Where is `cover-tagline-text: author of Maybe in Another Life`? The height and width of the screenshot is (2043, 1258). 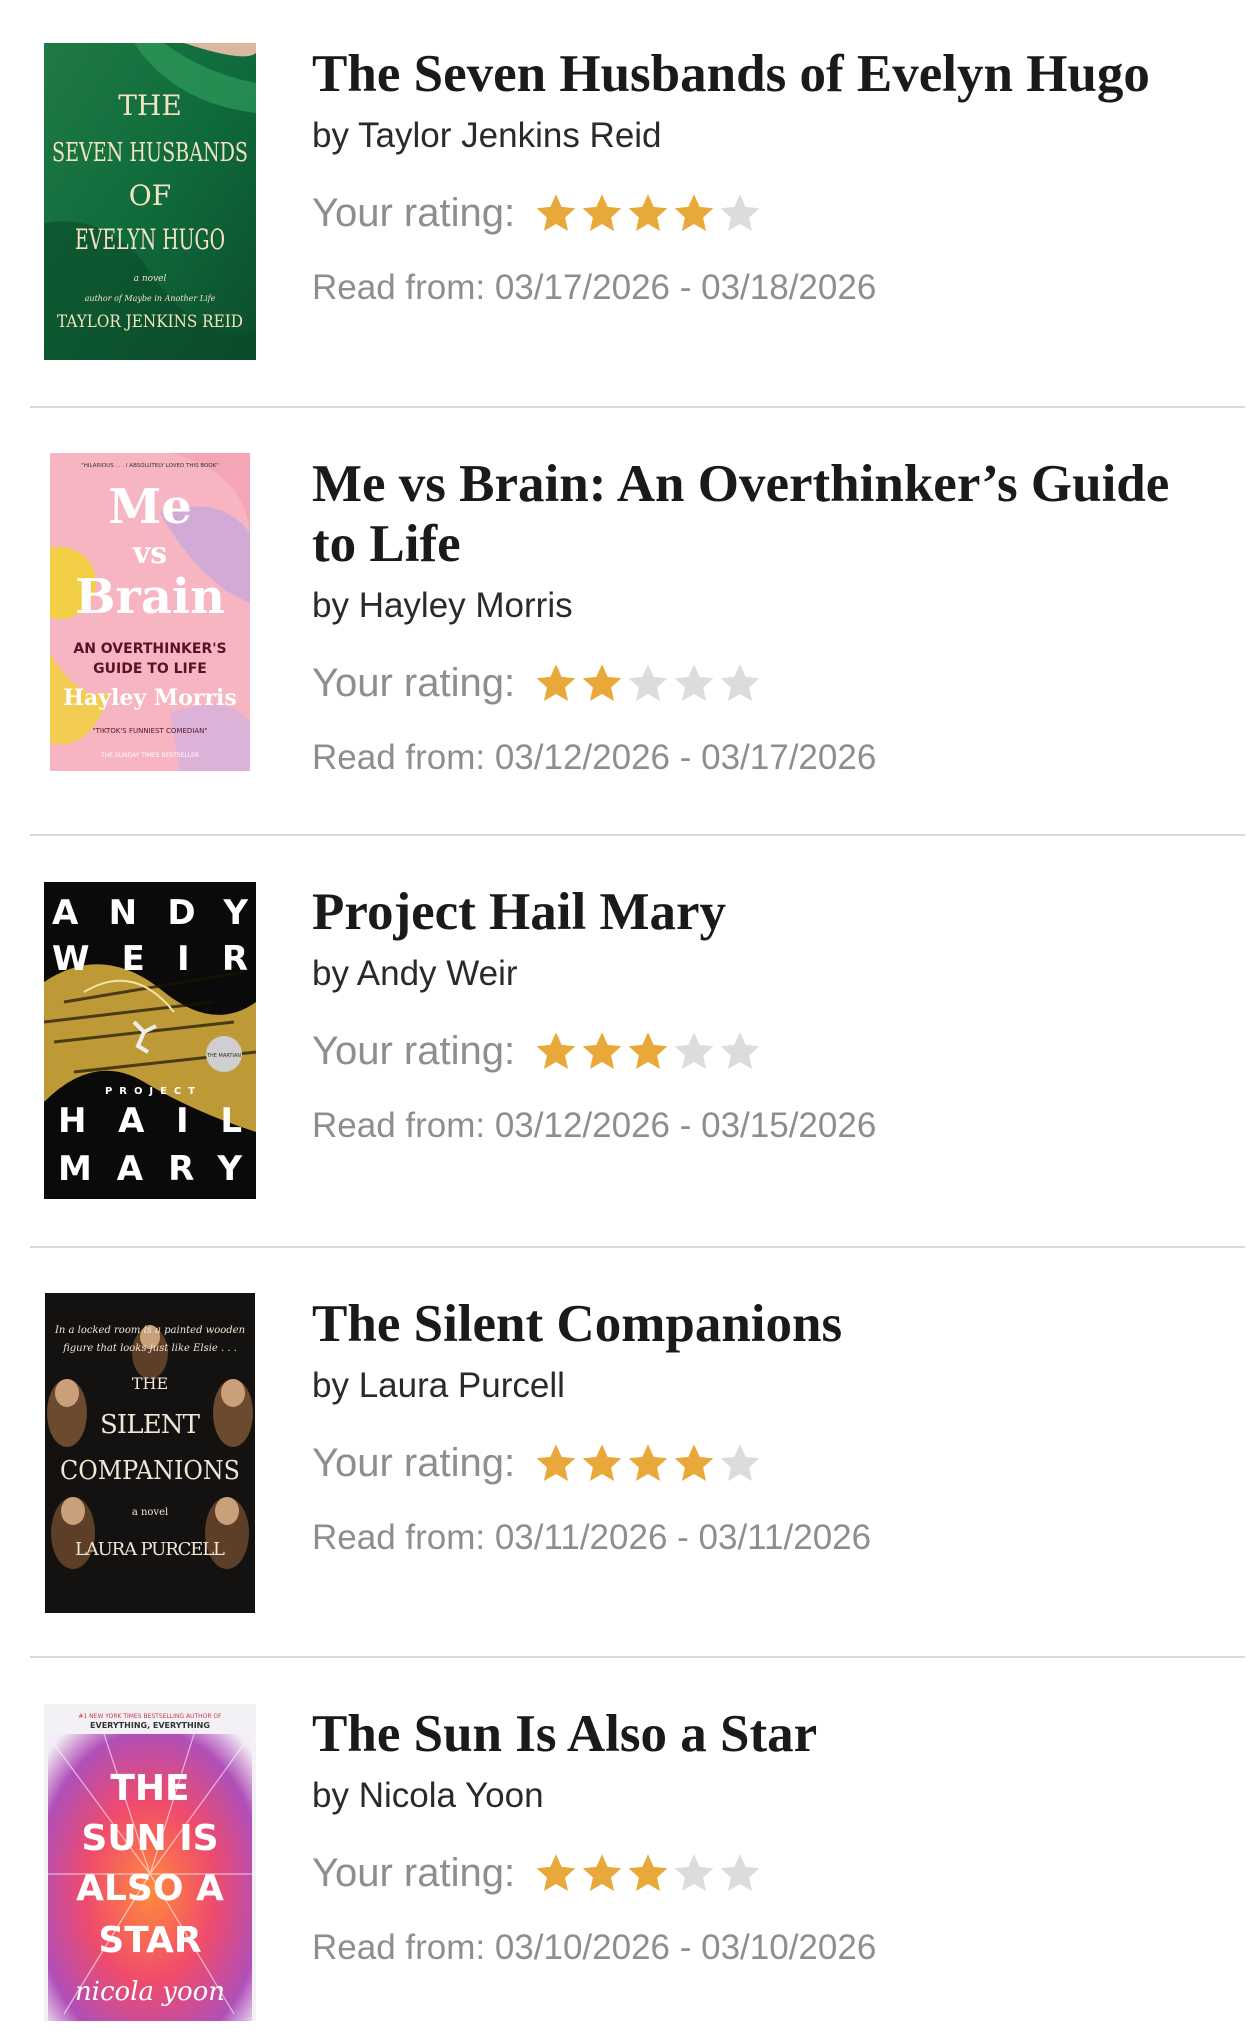 cover-tagline-text: author of Maybe in Another Life is located at coordinates (150, 298).